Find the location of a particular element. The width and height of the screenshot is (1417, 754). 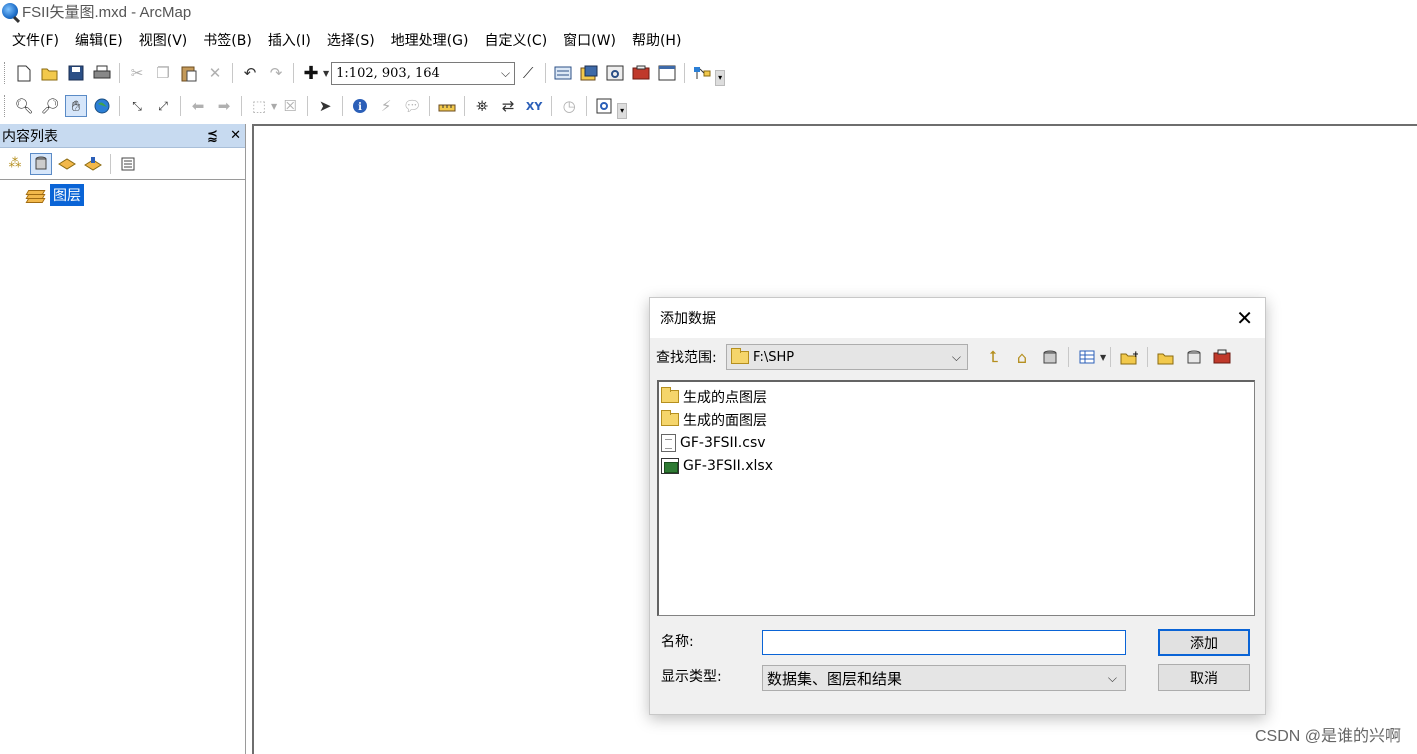

html-popup-icon: 💬︎ is located at coordinates (412, 106).